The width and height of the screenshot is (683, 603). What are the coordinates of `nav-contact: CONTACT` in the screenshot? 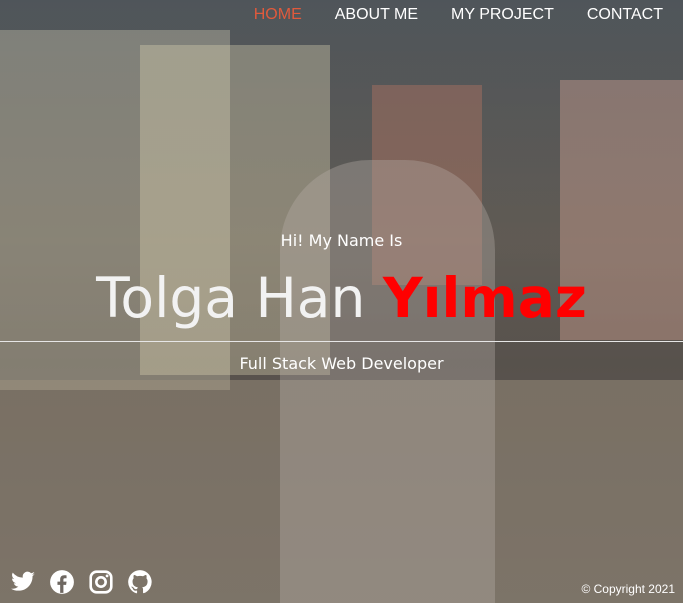 It's located at (625, 15).